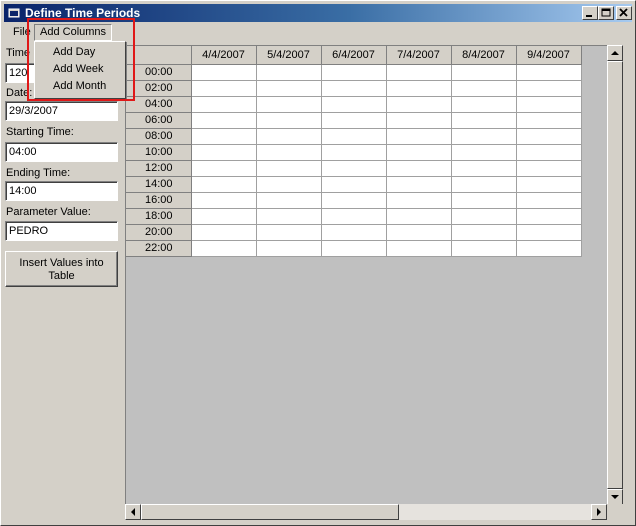  I want to click on row-header: 00:00, so click(159, 72).